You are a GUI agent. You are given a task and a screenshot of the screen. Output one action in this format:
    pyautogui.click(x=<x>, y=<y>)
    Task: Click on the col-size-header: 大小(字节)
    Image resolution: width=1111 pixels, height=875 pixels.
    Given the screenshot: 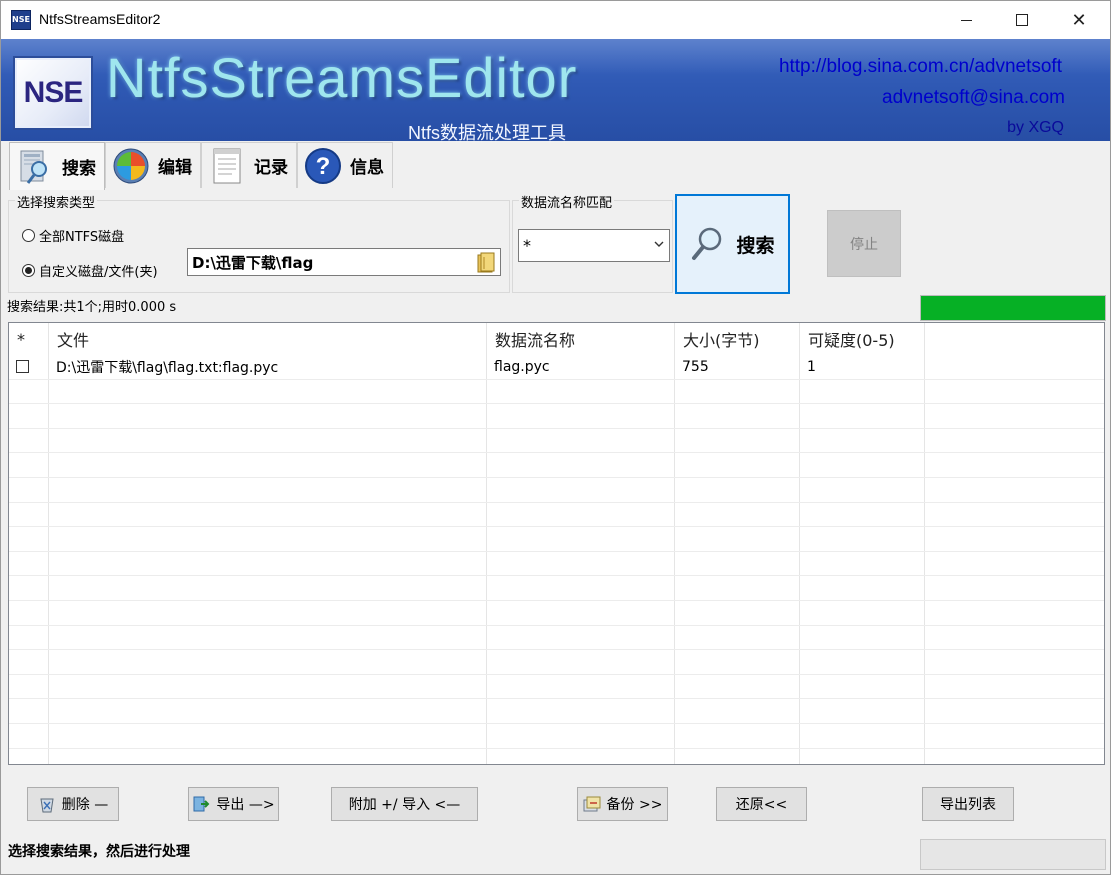 What is the action you would take?
    pyautogui.click(x=737, y=339)
    